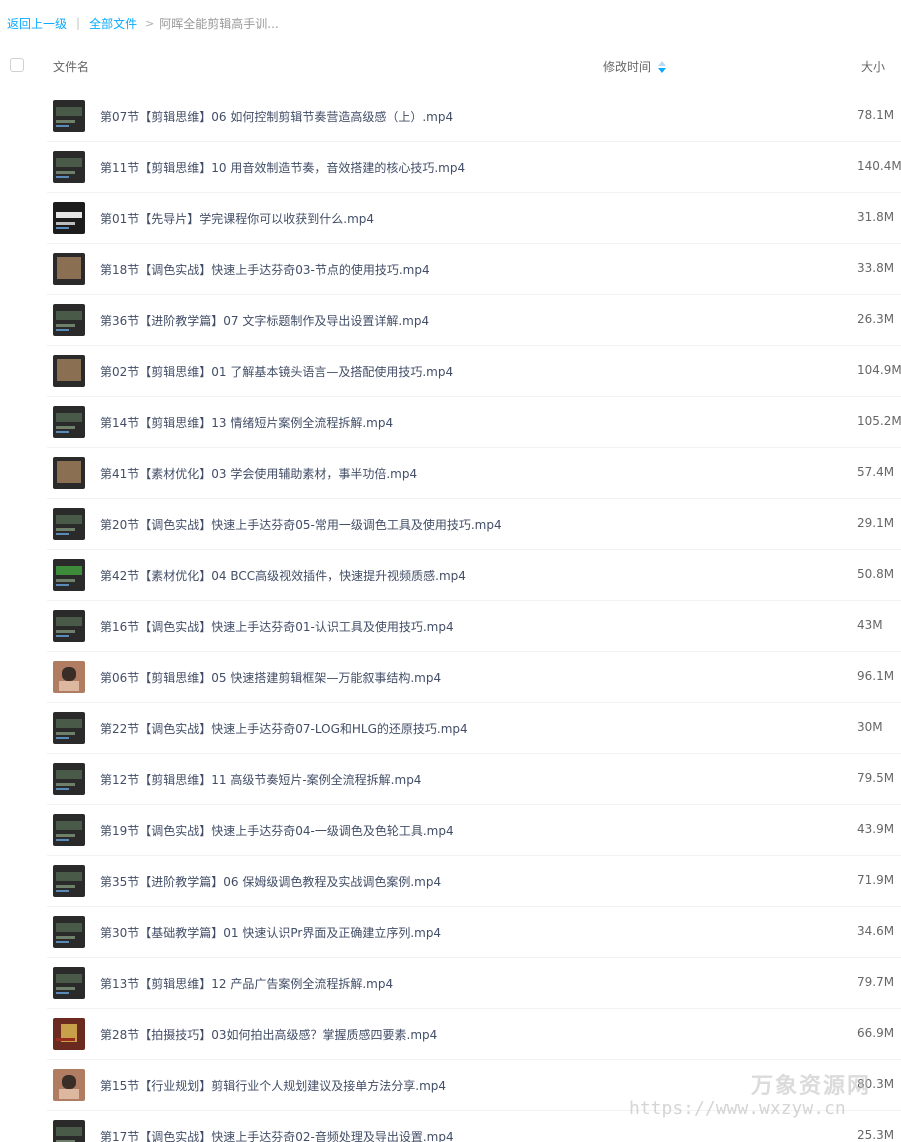 The height and width of the screenshot is (1142, 901). Describe the element at coordinates (876, 982) in the screenshot. I see `file-size: 79.7M` at that location.